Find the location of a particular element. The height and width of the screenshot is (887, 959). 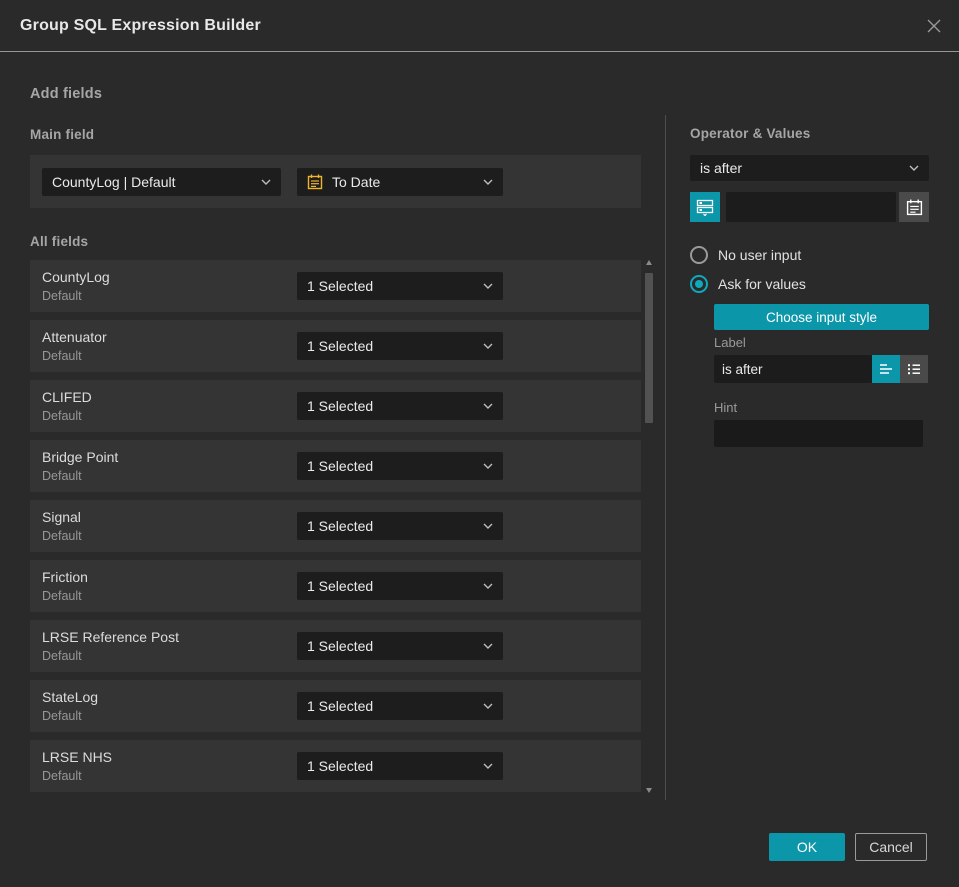

field-row: StateLog Default 1 Selected is located at coordinates (335, 706).